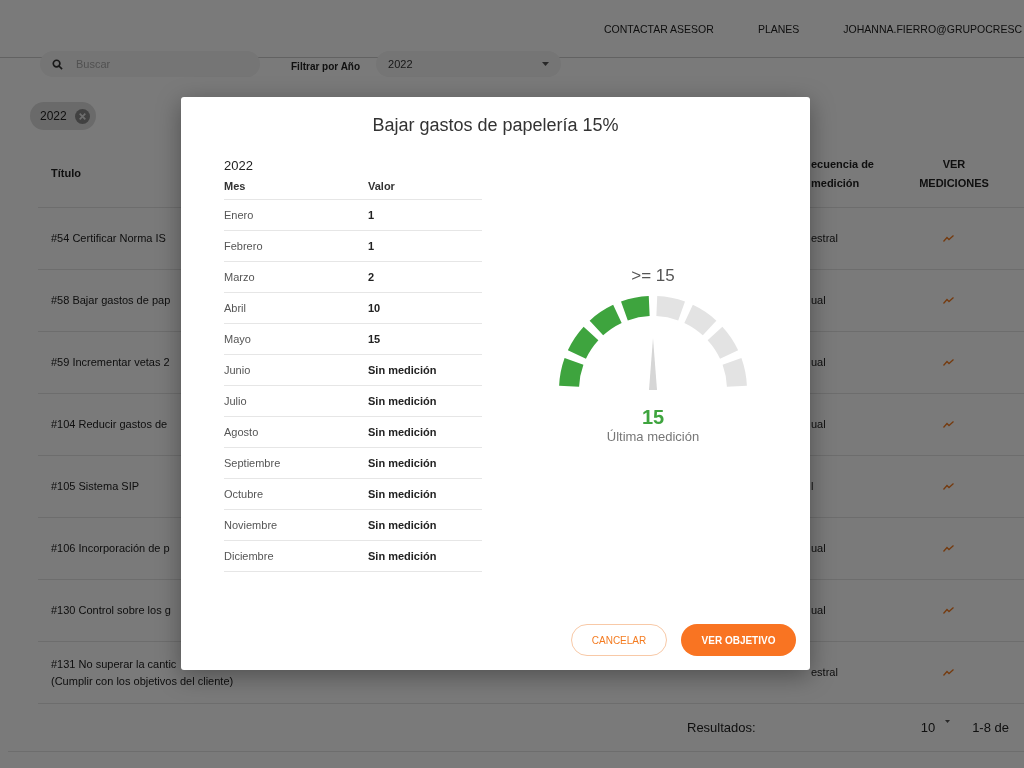  What do you see at coordinates (142, 672) in the screenshot?
I see `table-cell: #131 No superar la cantic (Cumplir con los objetivos del cliente)` at bounding box center [142, 672].